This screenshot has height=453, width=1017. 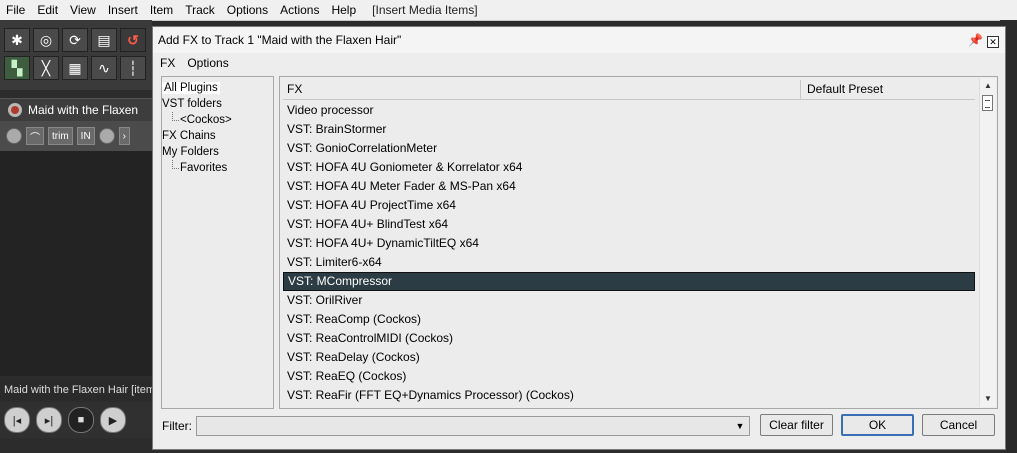 What do you see at coordinates (133, 40) in the screenshot?
I see `undo-icon: ↺` at bounding box center [133, 40].